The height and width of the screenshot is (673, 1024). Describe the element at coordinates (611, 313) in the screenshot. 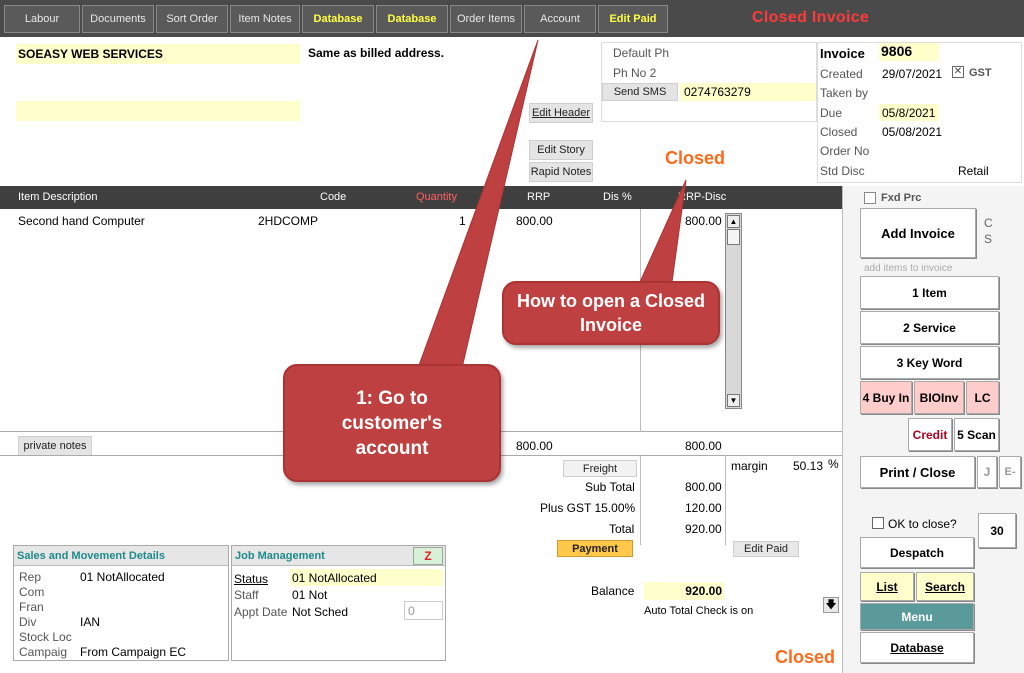

I see `callout-open-closed-invoice: How to open a Closed Invoice` at that location.